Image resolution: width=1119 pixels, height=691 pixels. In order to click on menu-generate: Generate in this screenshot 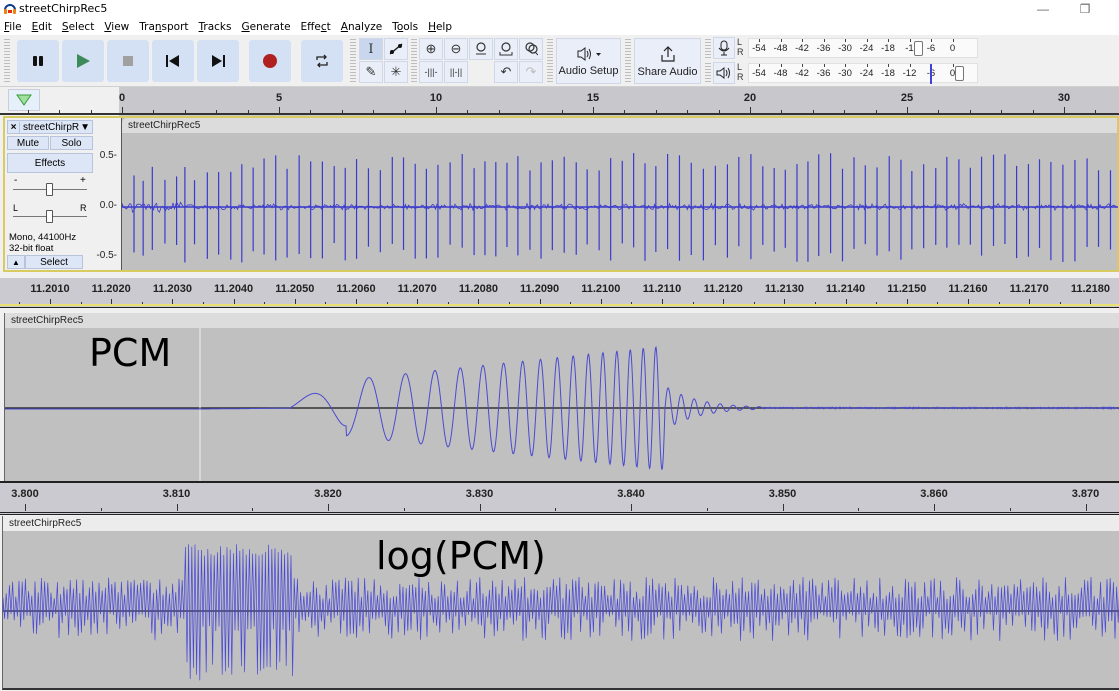, I will do `click(265, 27)`.